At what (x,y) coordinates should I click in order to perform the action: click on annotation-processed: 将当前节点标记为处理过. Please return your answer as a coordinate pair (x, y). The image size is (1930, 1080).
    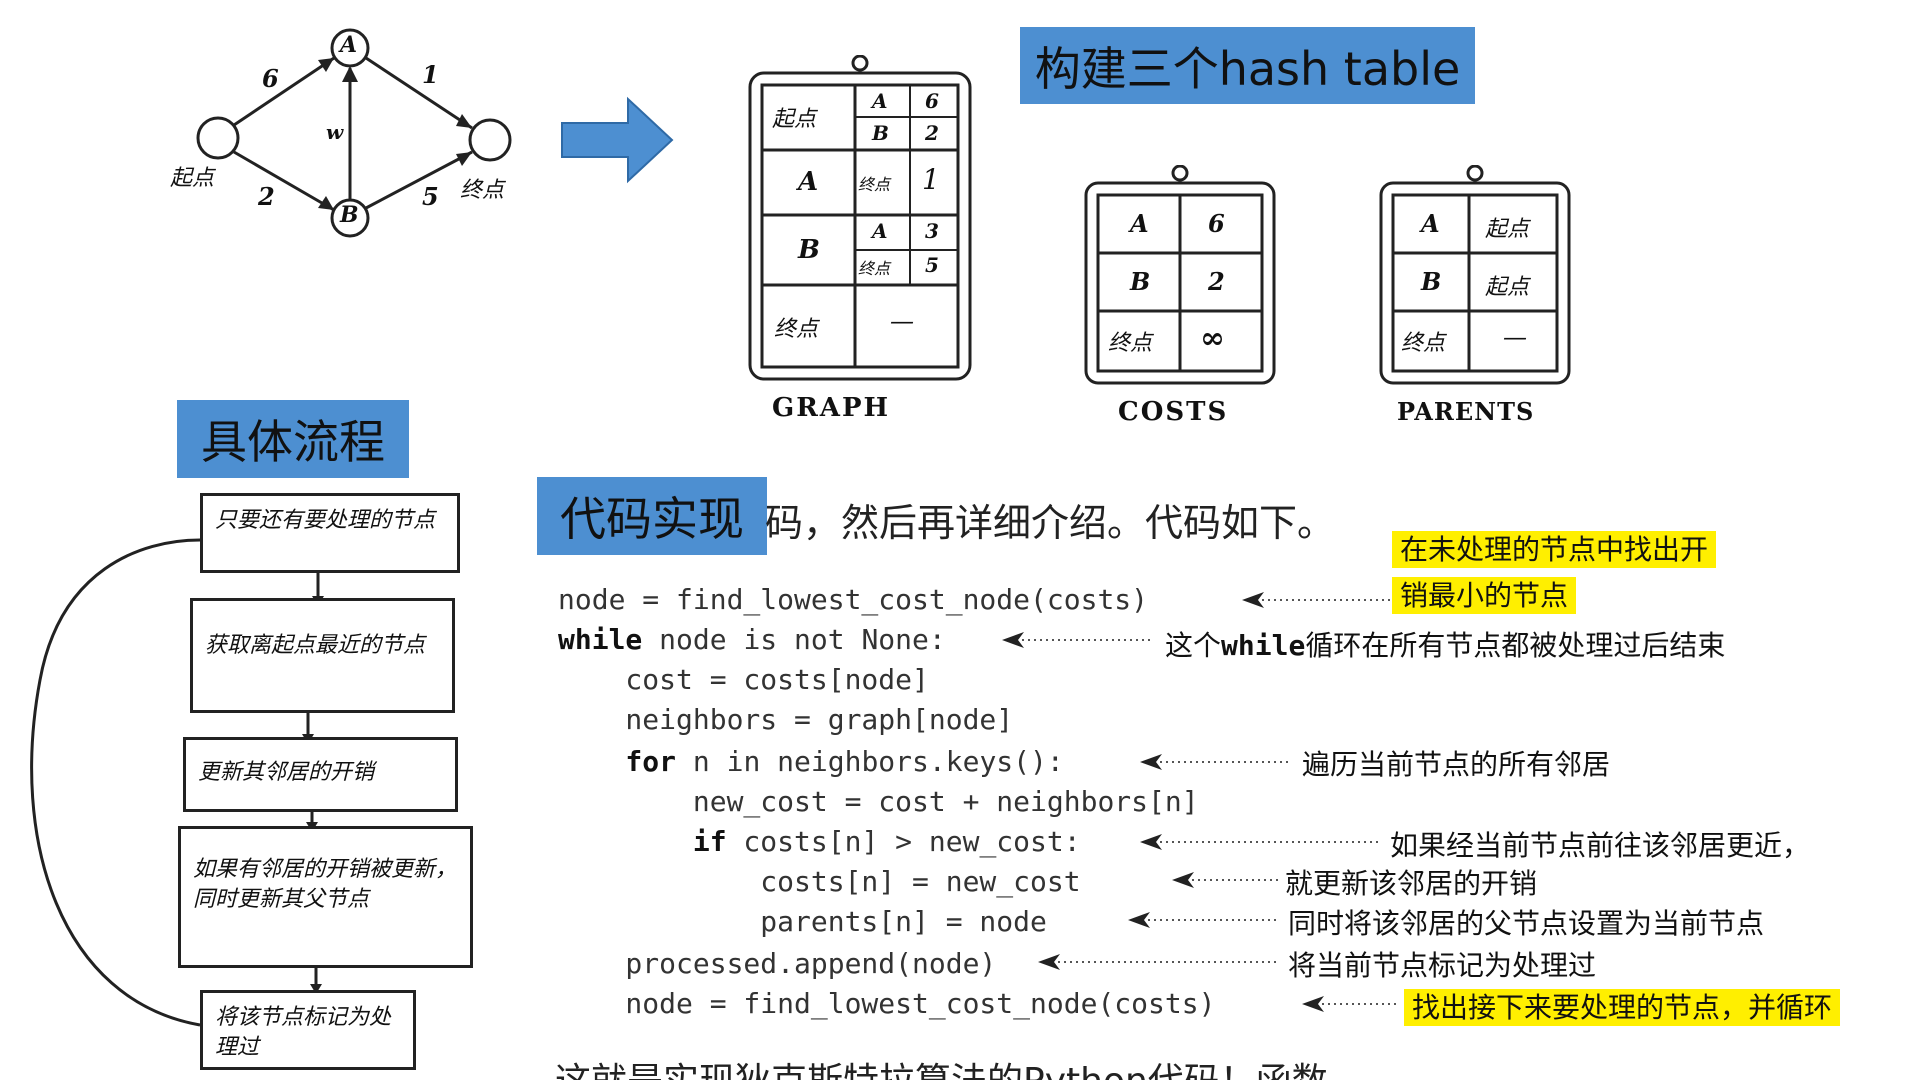
    Looking at the image, I should click on (1442, 965).